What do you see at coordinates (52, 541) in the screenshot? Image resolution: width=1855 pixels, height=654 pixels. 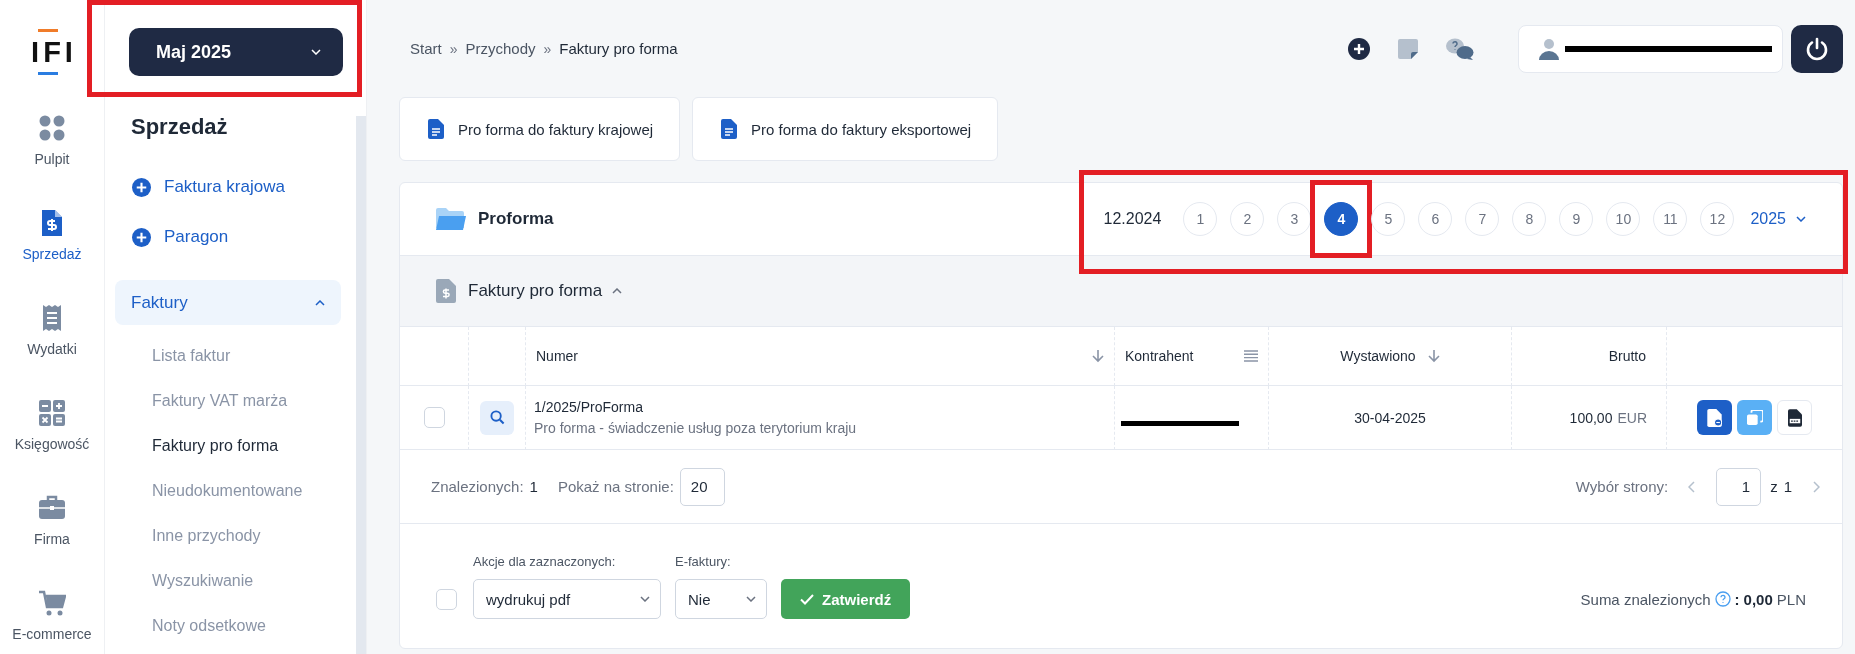 I see `nav-item: Firma` at bounding box center [52, 541].